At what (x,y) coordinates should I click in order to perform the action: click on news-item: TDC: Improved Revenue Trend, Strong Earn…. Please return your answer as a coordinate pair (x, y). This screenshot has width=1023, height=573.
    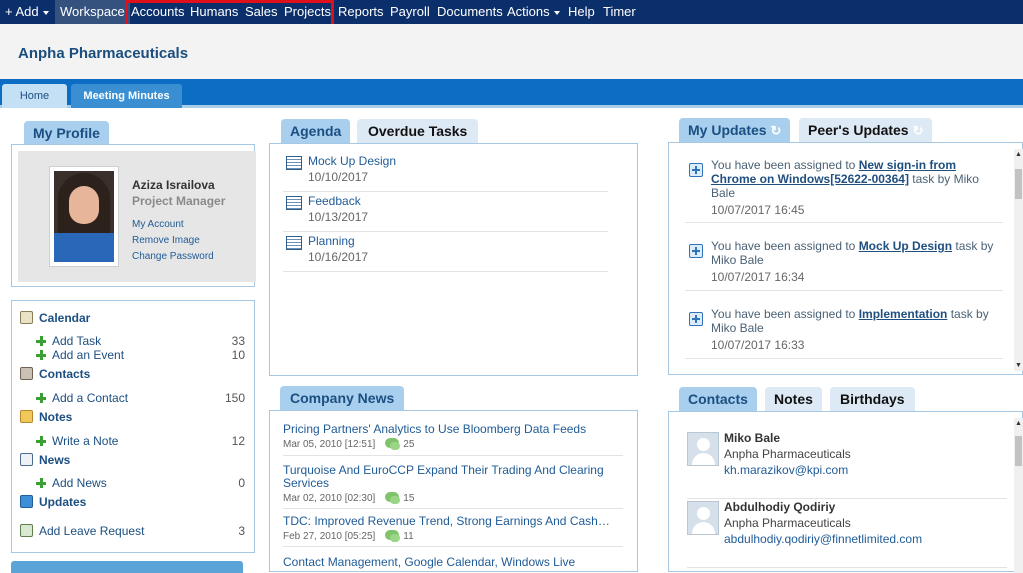
    Looking at the image, I should click on (453, 531).